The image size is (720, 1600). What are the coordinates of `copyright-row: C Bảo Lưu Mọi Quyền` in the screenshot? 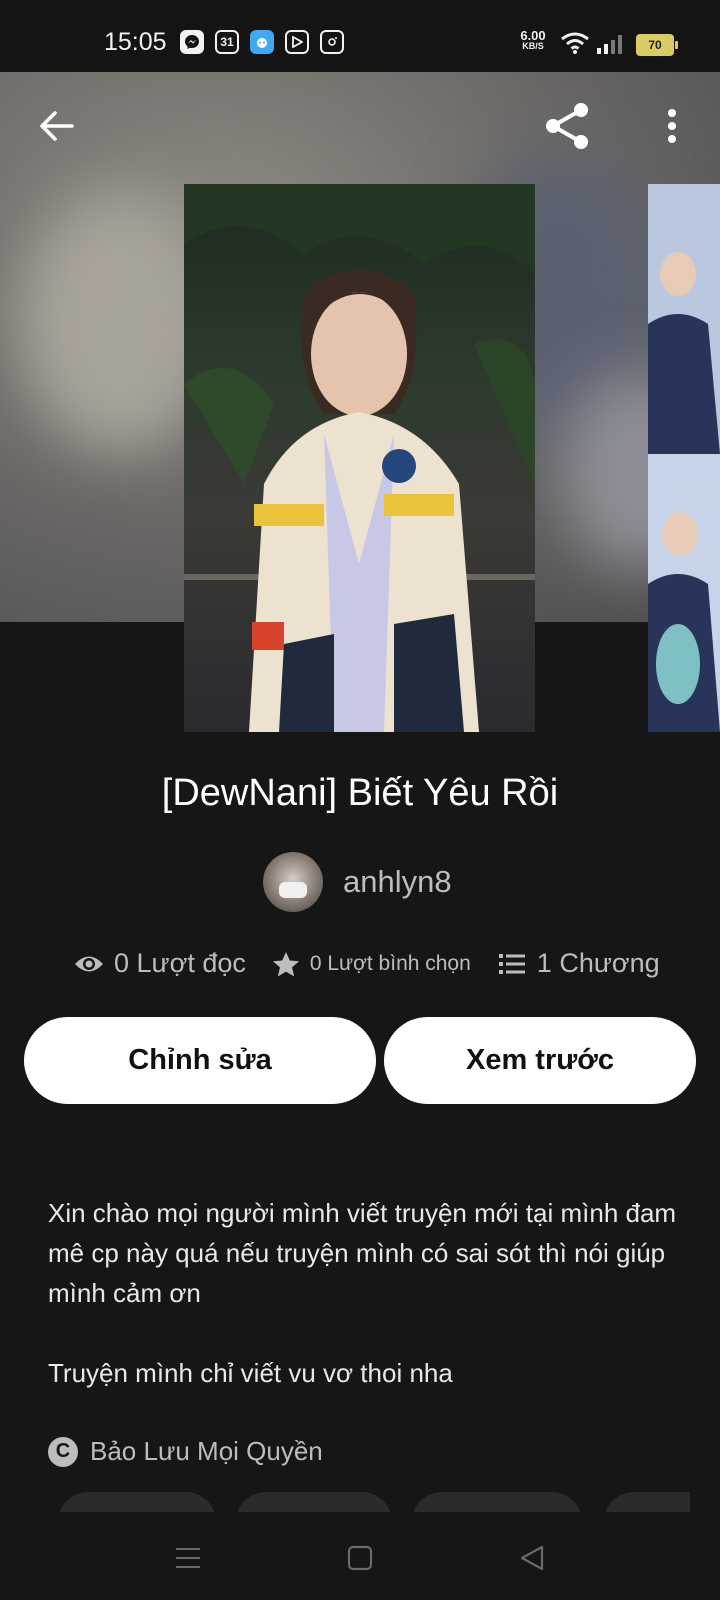 It's located at (185, 1451).